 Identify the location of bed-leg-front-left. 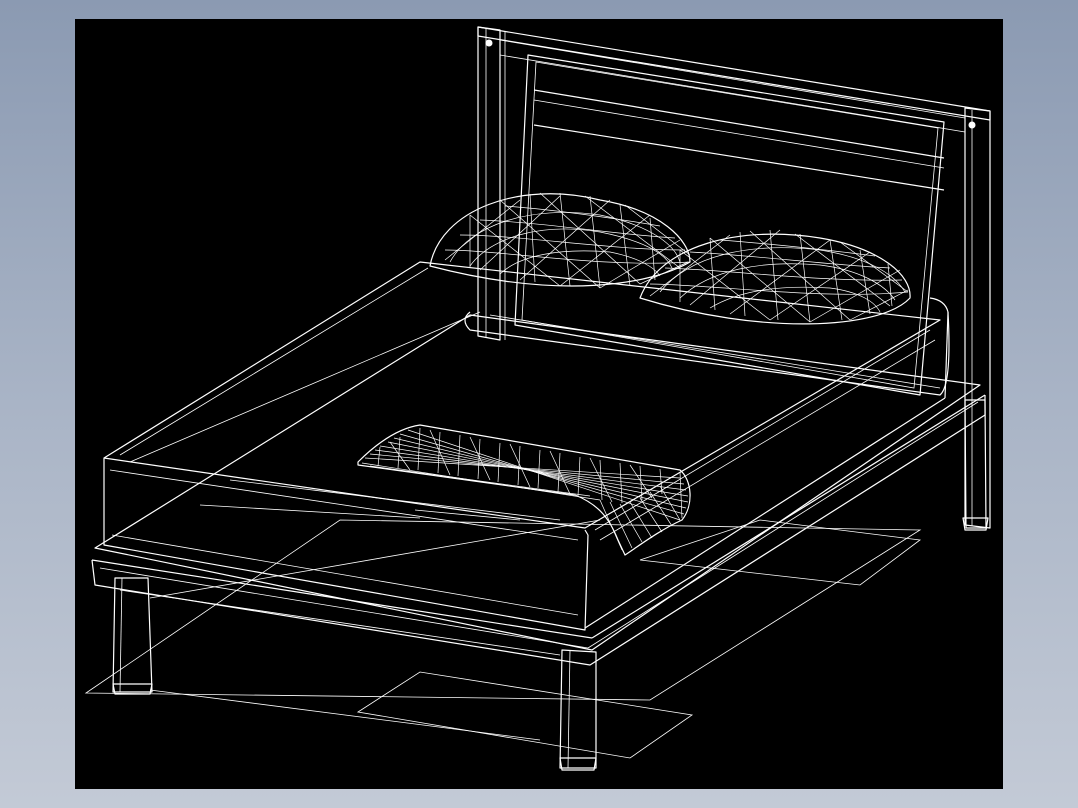
(132, 636).